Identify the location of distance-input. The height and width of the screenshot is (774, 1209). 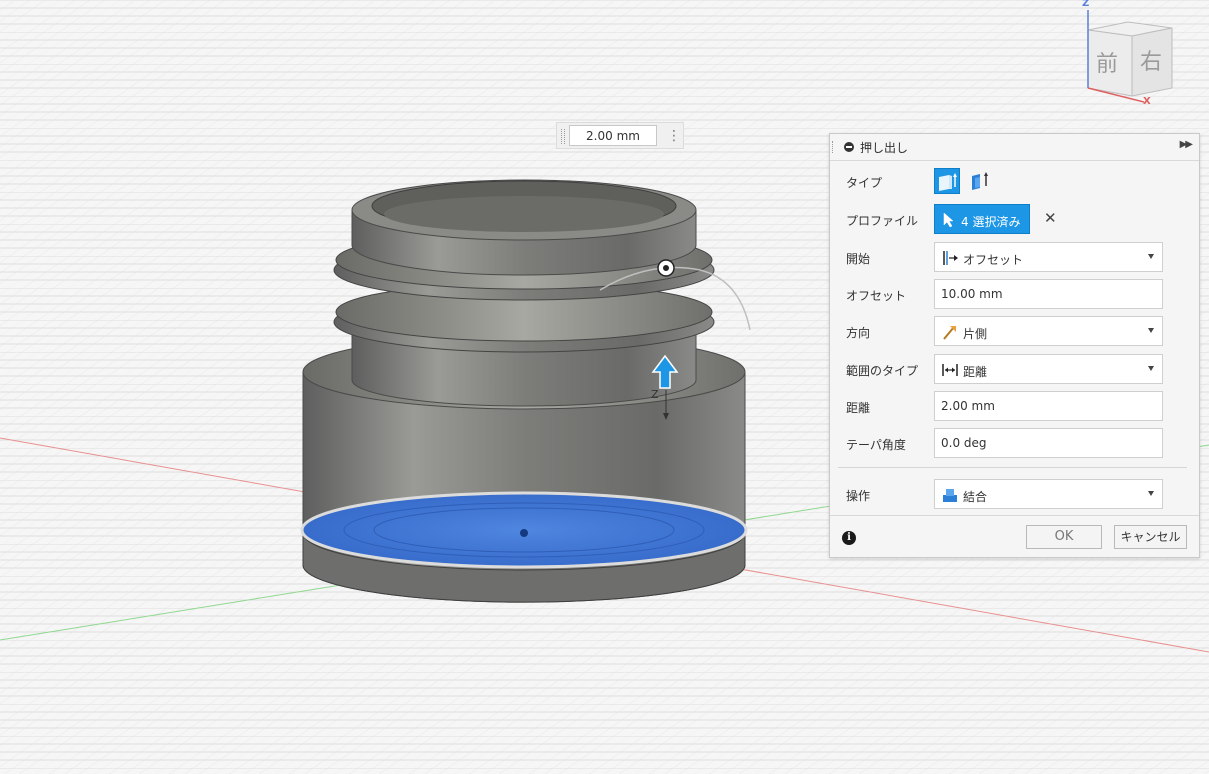
(1048, 406).